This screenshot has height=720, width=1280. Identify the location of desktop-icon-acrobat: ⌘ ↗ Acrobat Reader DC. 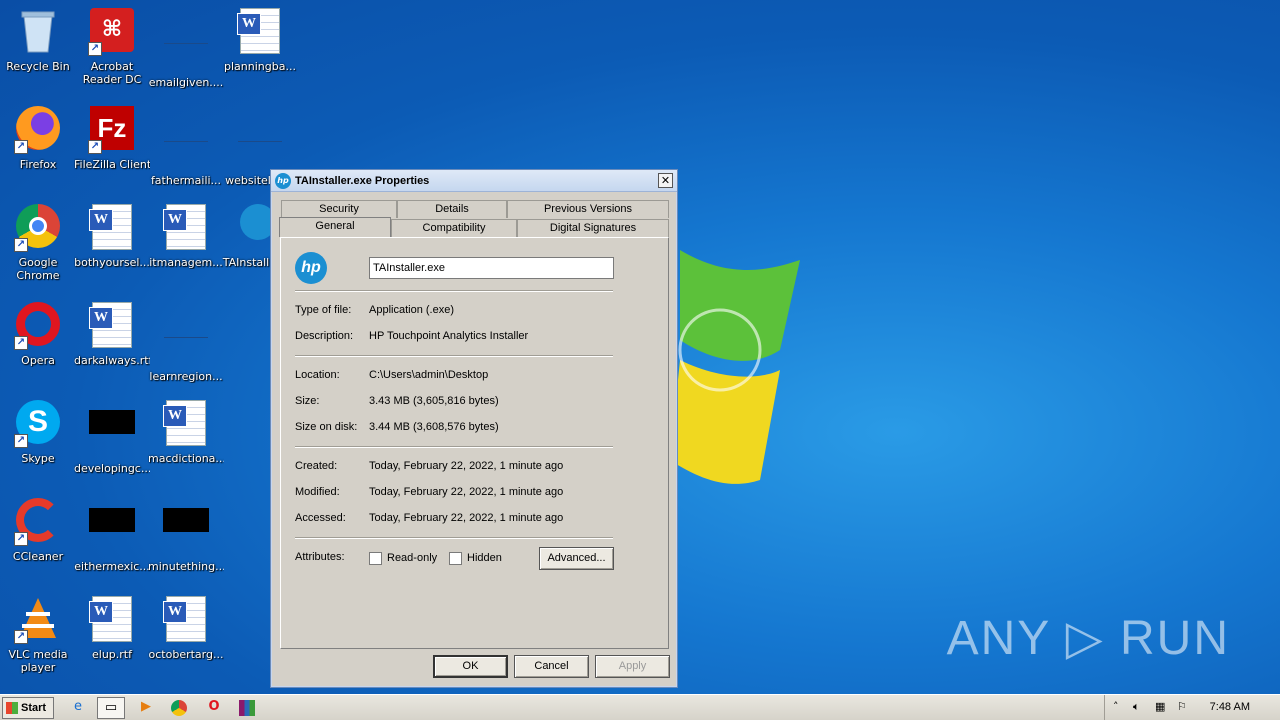
(112, 46).